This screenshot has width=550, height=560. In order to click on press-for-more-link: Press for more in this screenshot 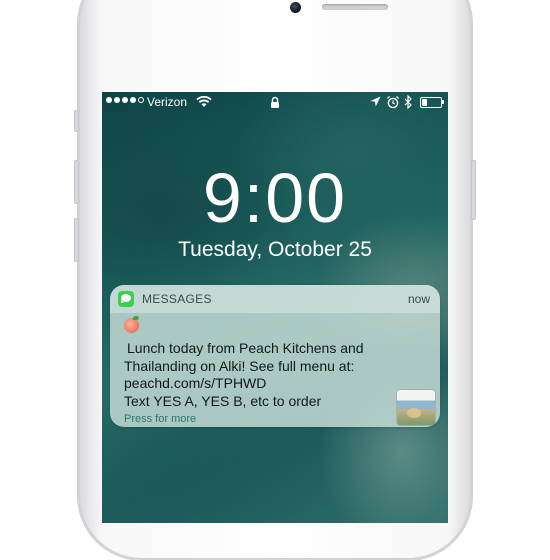, I will do `click(160, 419)`.